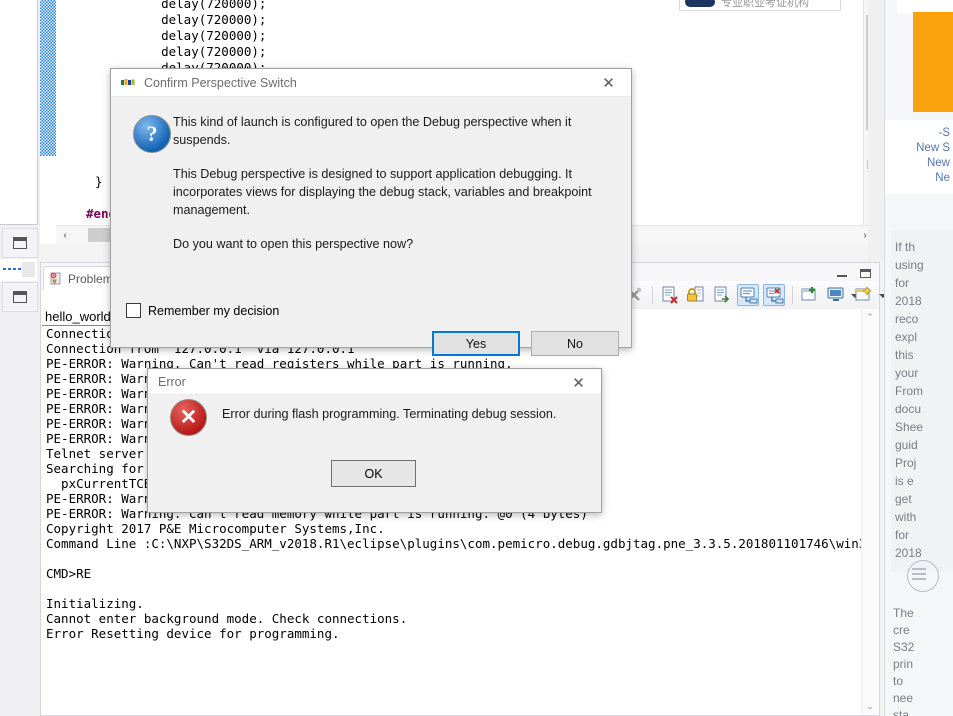 This screenshot has width=953, height=716. What do you see at coordinates (193, 633) in the screenshot?
I see `console-line: Error Resetting device for programming.` at bounding box center [193, 633].